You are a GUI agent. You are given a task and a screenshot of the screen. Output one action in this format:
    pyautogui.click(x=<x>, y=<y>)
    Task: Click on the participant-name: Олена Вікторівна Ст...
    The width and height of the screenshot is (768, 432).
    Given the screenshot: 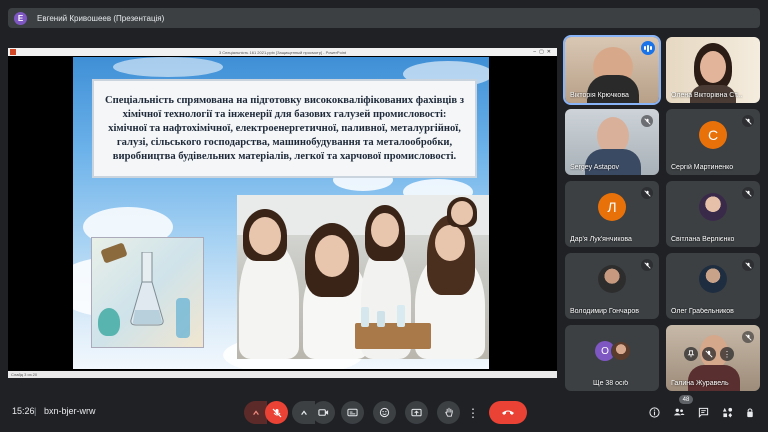 What is the action you would take?
    pyautogui.click(x=707, y=95)
    